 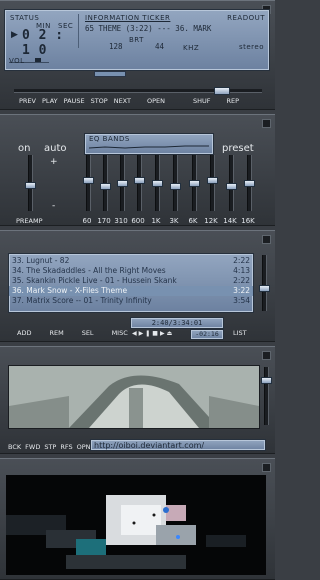 What do you see at coordinates (17, 61) in the screenshot?
I see `volume-label: VOL` at bounding box center [17, 61].